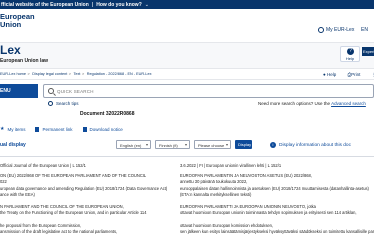  What do you see at coordinates (212, 144) in the screenshot?
I see `language-select-3: Please choose` at bounding box center [212, 144].